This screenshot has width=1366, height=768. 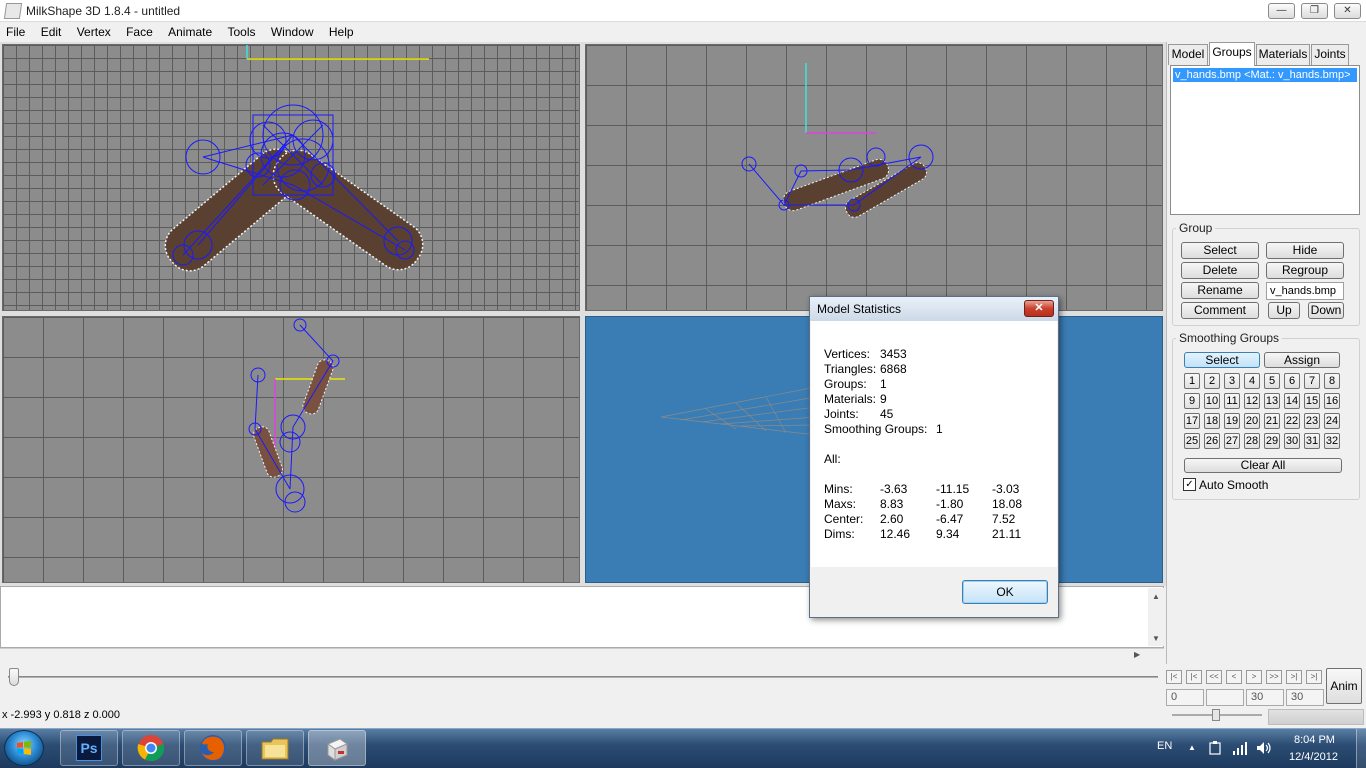 What do you see at coordinates (1265, 140) in the screenshot?
I see `group-list` at bounding box center [1265, 140].